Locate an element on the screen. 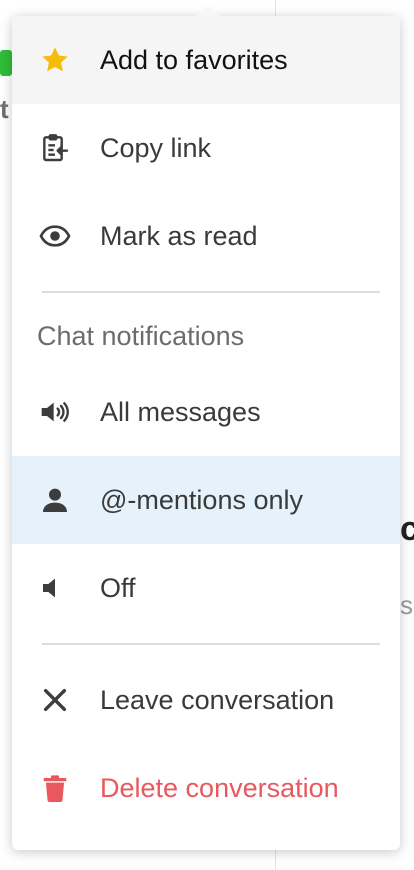  notify-all-messages-option: All messages is located at coordinates (206, 412).